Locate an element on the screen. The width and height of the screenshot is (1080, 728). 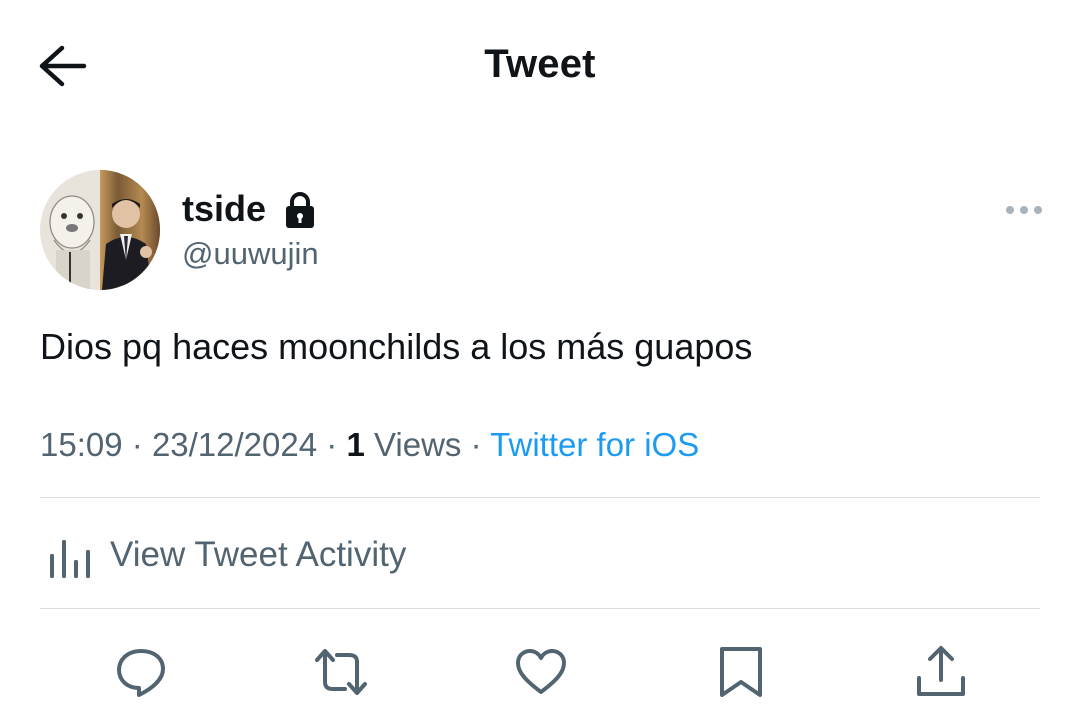
tweet-source-link: Twitter for iOS is located at coordinates (594, 444).